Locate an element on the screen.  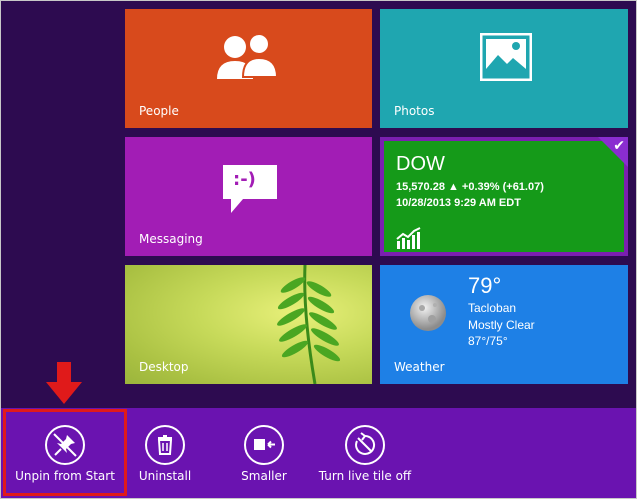
people-icon is located at coordinates (248, 56).